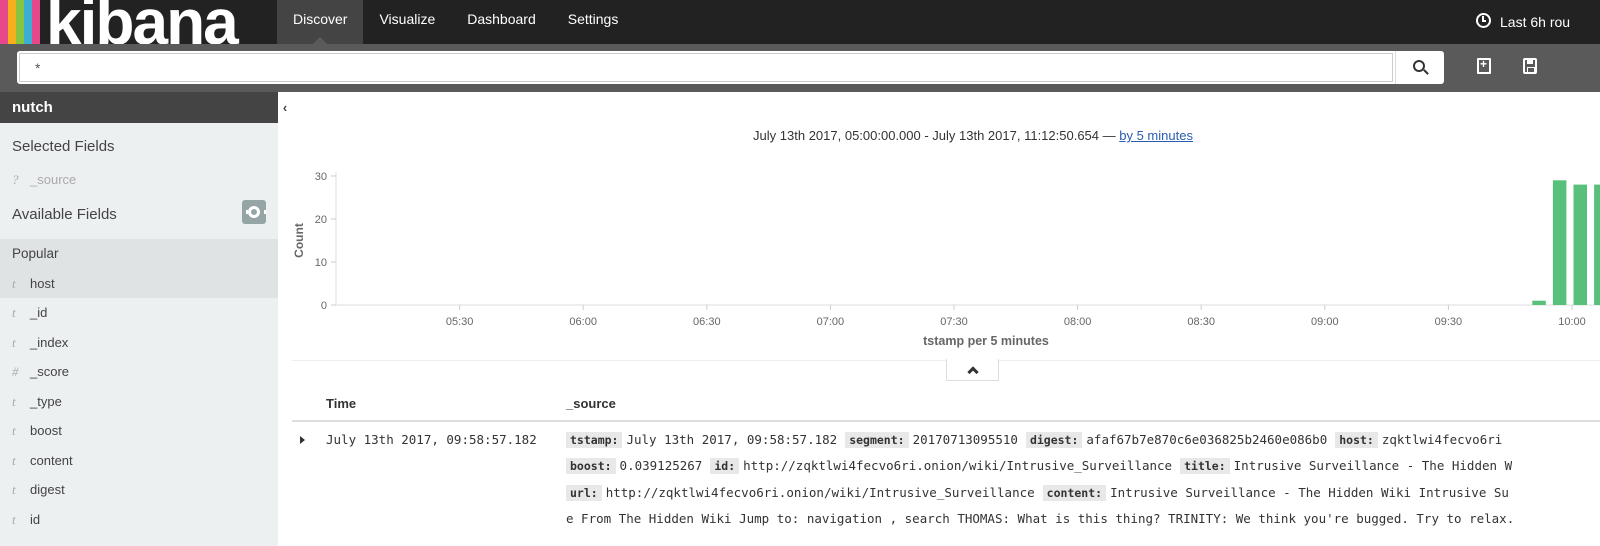 This screenshot has height=546, width=1600. What do you see at coordinates (46, 430) in the screenshot?
I see `field-name: boost` at bounding box center [46, 430].